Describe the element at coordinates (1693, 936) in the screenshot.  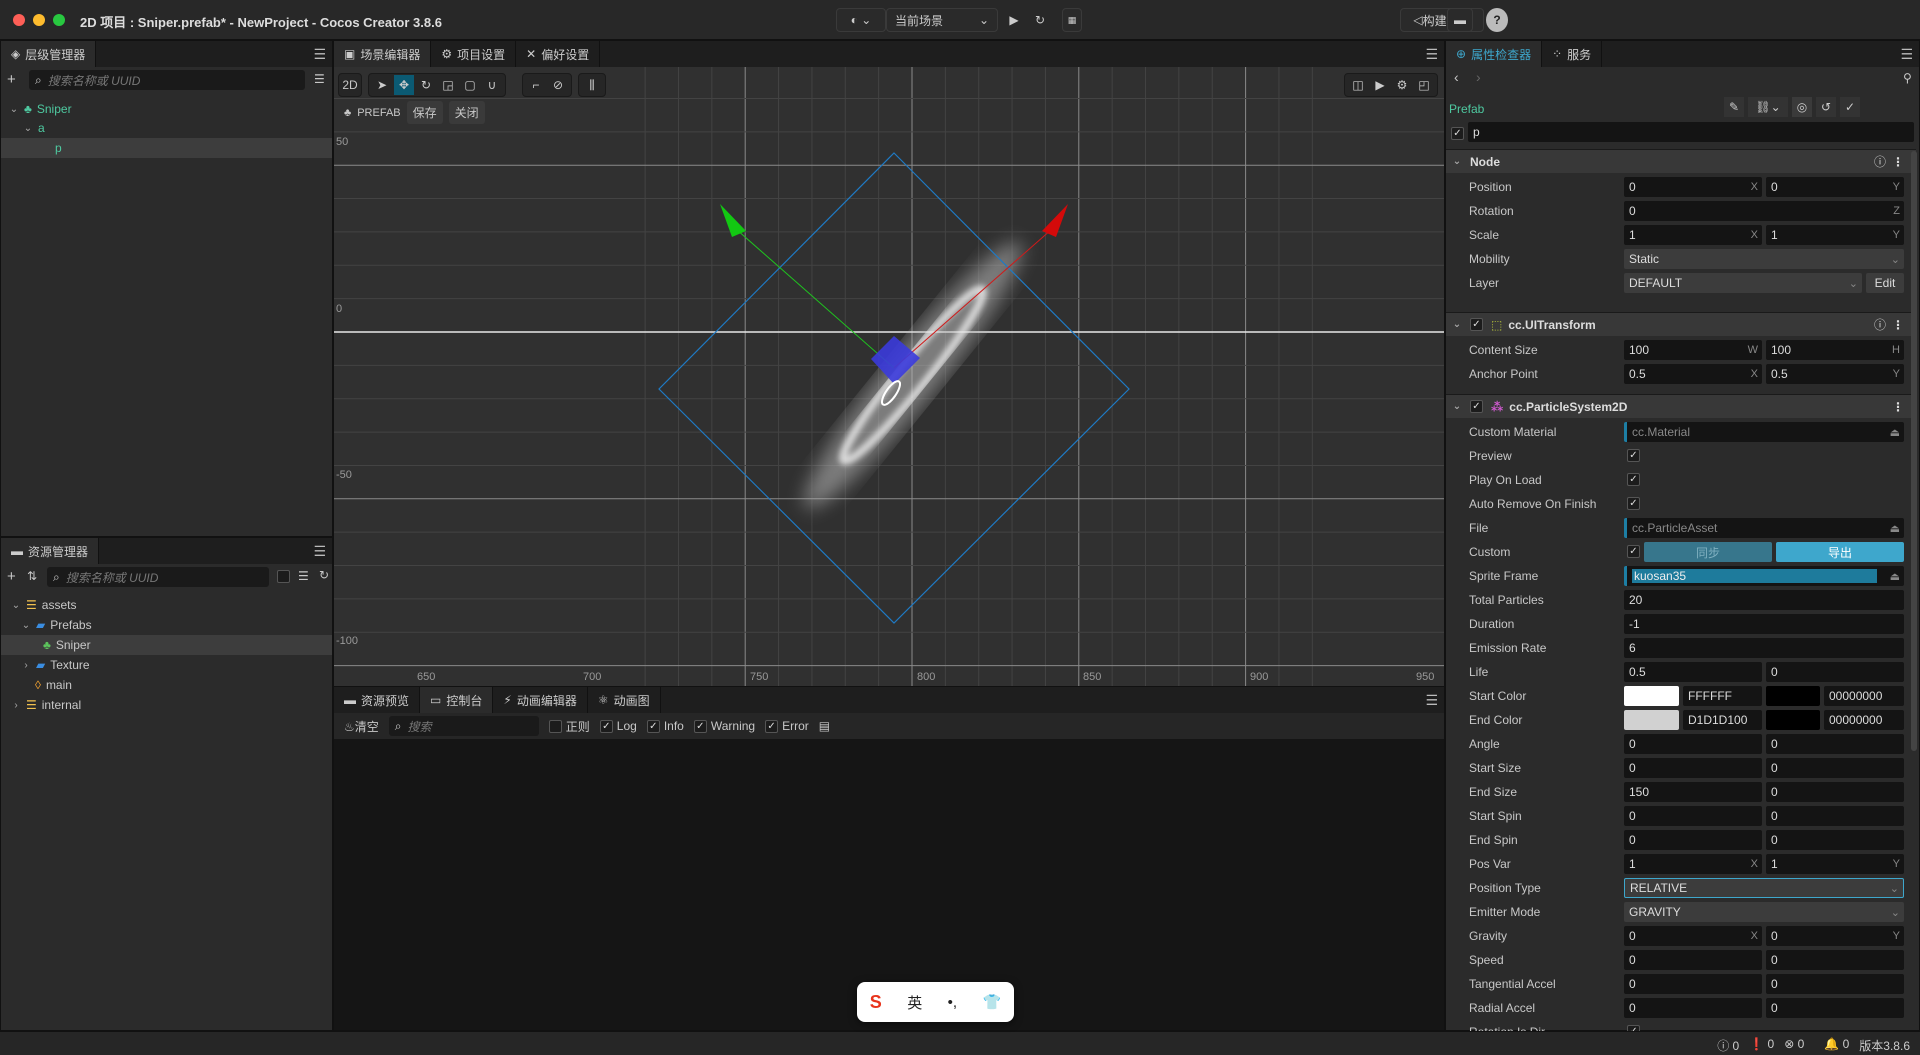
I see `gravity-x-input: 0X` at that location.